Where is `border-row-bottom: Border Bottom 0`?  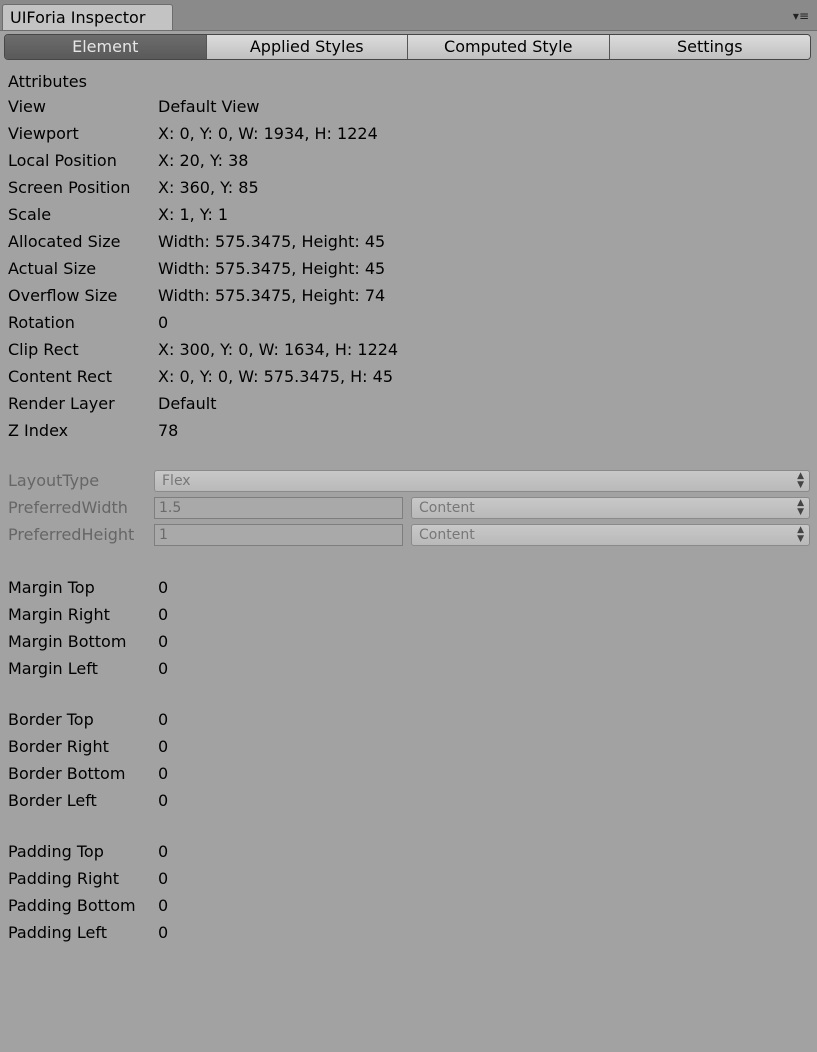 border-row-bottom: Border Bottom 0 is located at coordinates (408, 774).